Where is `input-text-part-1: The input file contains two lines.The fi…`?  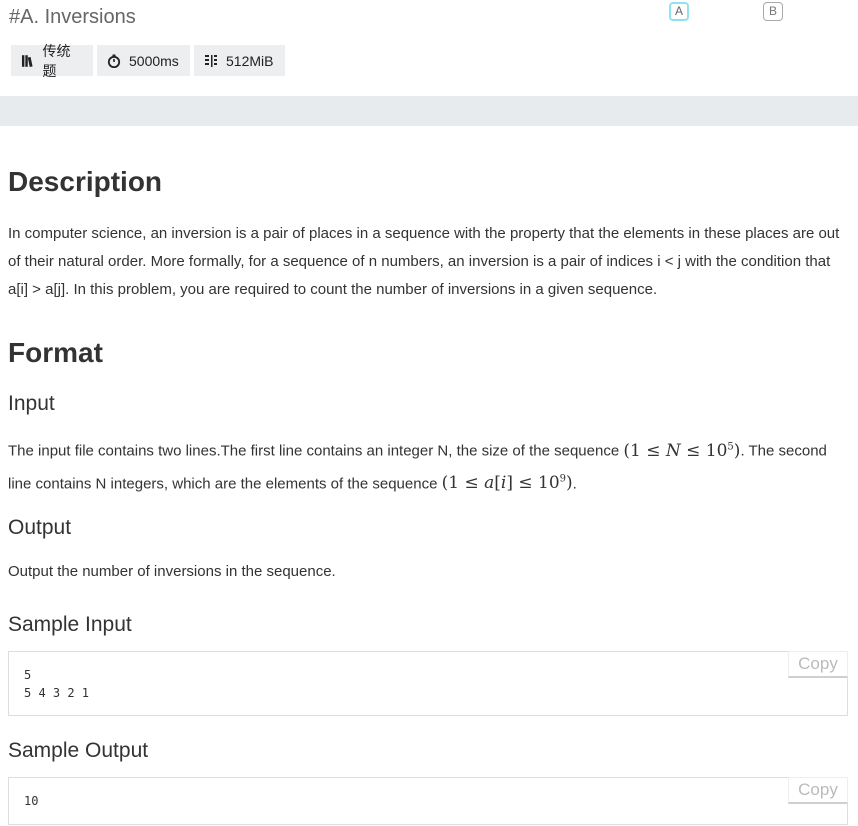 input-text-part-1: The input file contains two lines.The fi… is located at coordinates (314, 451).